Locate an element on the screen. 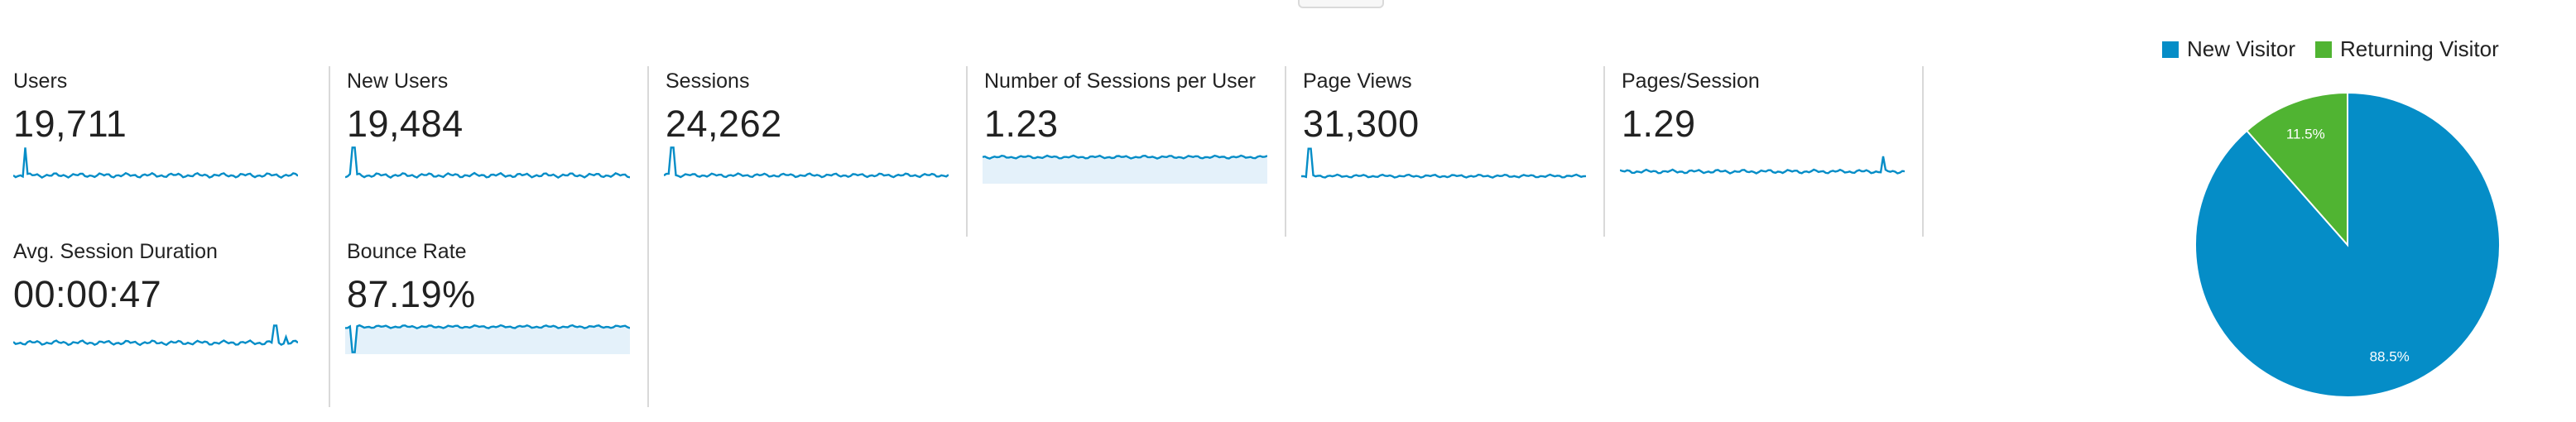  metric-value: 19,484 is located at coordinates (405, 124).